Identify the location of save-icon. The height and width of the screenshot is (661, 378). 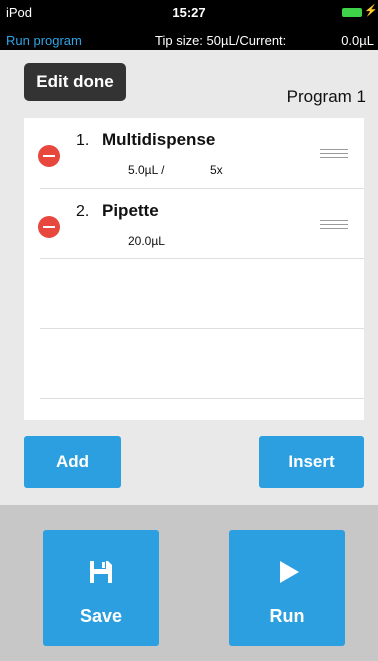
(101, 572).